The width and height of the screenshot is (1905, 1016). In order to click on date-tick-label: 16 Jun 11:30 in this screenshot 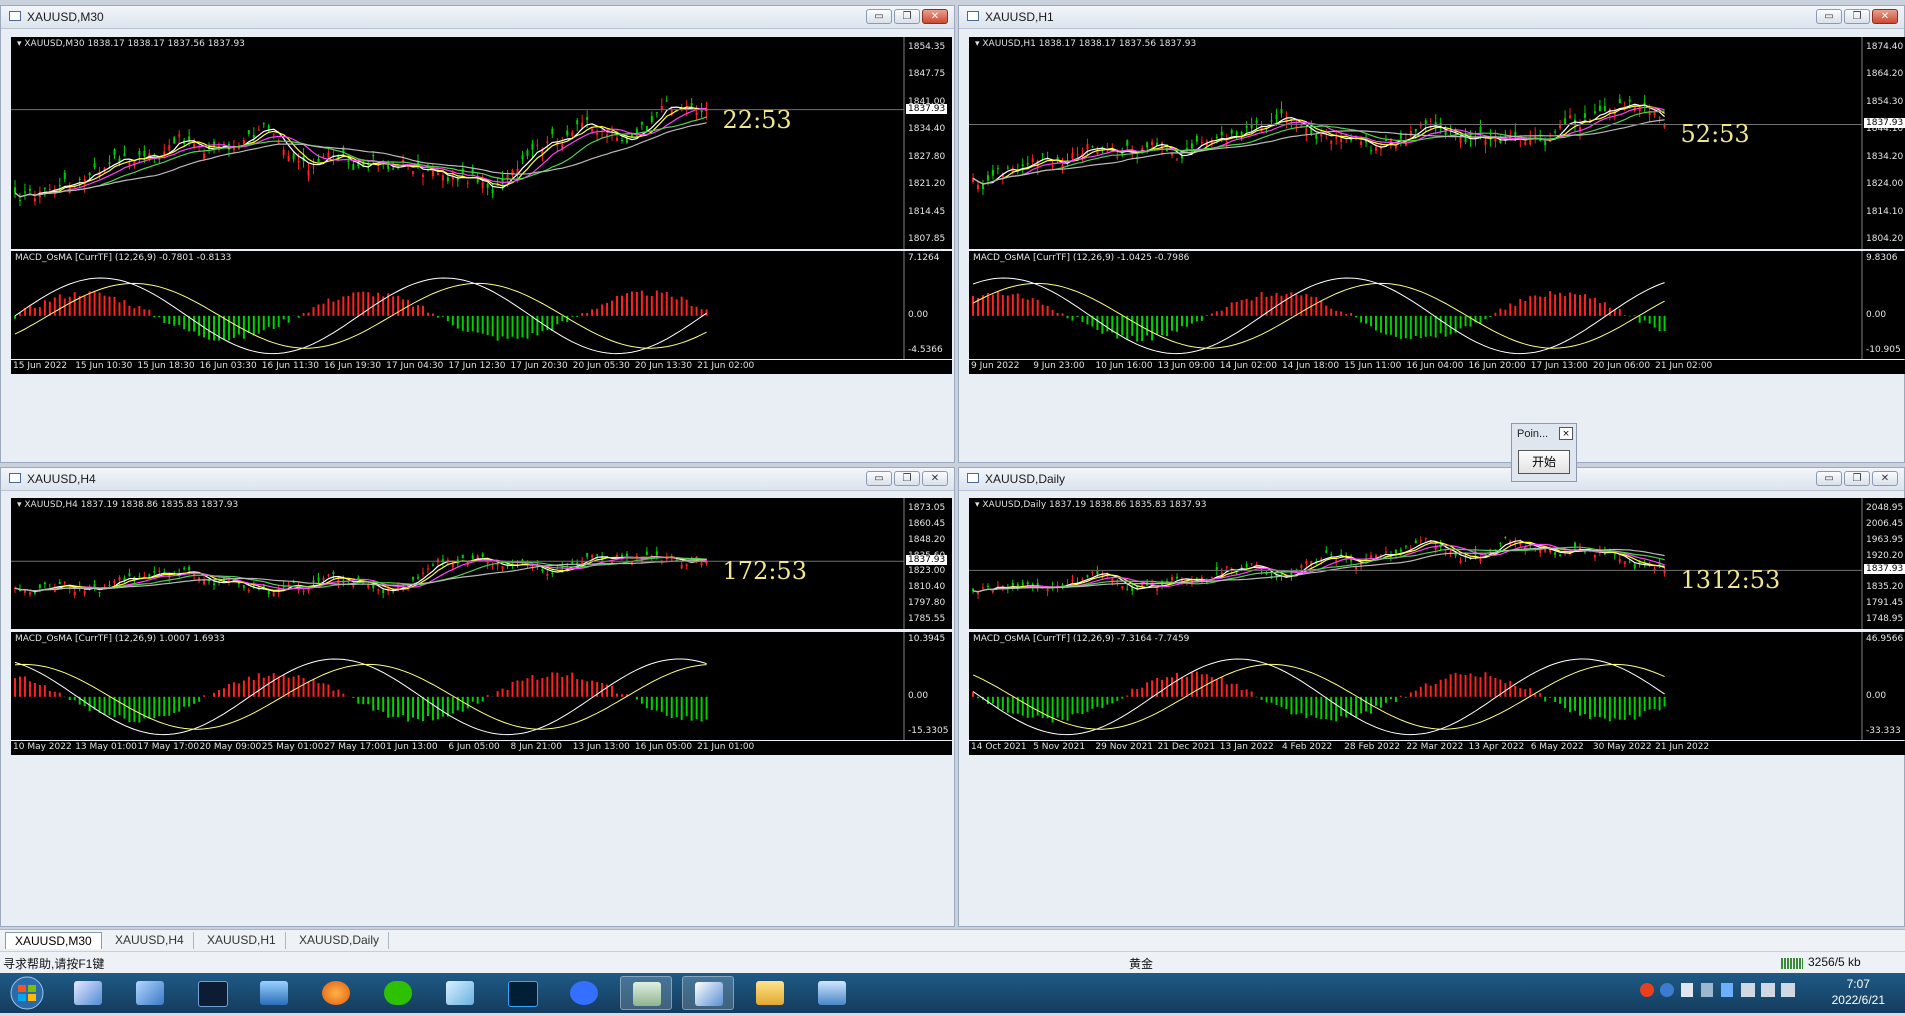, I will do `click(290, 366)`.